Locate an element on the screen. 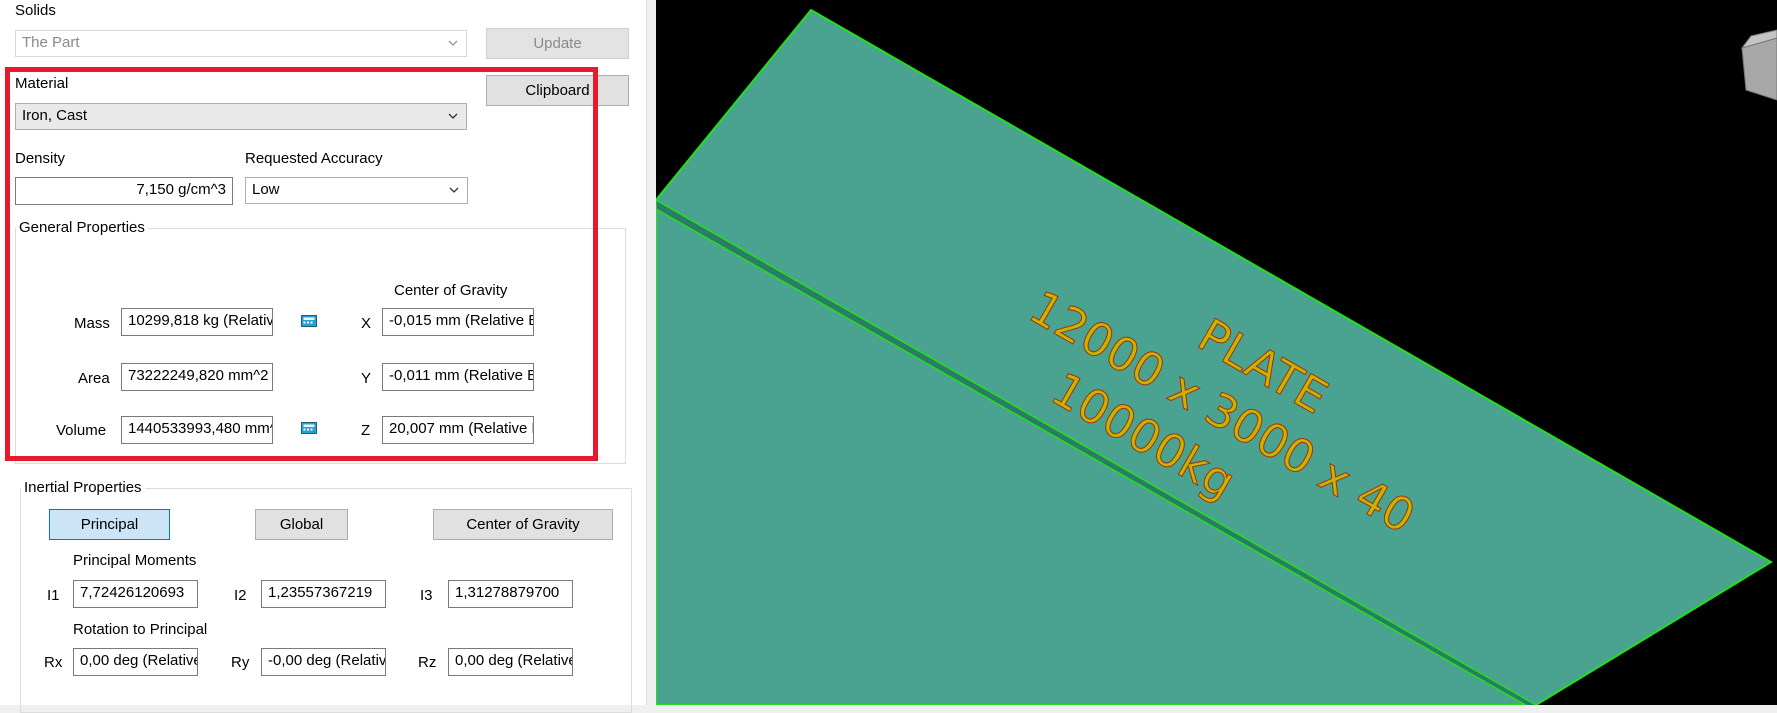 Image resolution: width=1777 pixels, height=713 pixels. general-properties-title: General Properties is located at coordinates (82, 227).